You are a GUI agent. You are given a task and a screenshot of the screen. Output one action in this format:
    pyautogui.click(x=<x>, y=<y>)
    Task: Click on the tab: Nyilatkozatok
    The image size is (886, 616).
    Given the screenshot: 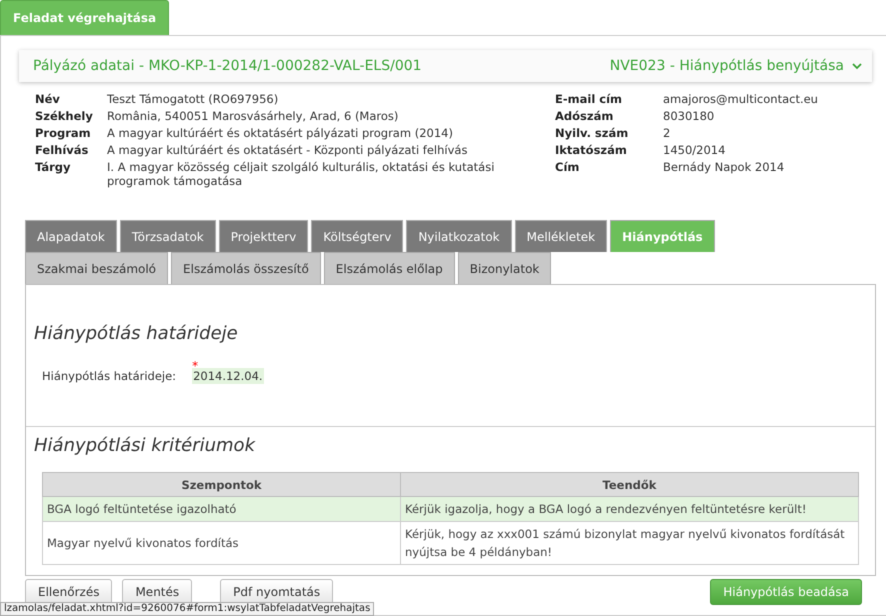 What is the action you would take?
    pyautogui.click(x=459, y=236)
    